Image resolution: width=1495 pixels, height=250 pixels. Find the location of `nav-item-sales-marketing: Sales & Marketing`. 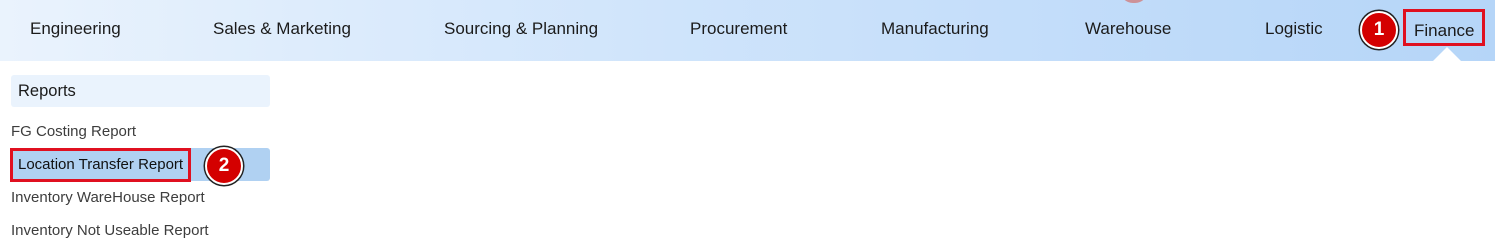

nav-item-sales-marketing: Sales & Marketing is located at coordinates (282, 28).